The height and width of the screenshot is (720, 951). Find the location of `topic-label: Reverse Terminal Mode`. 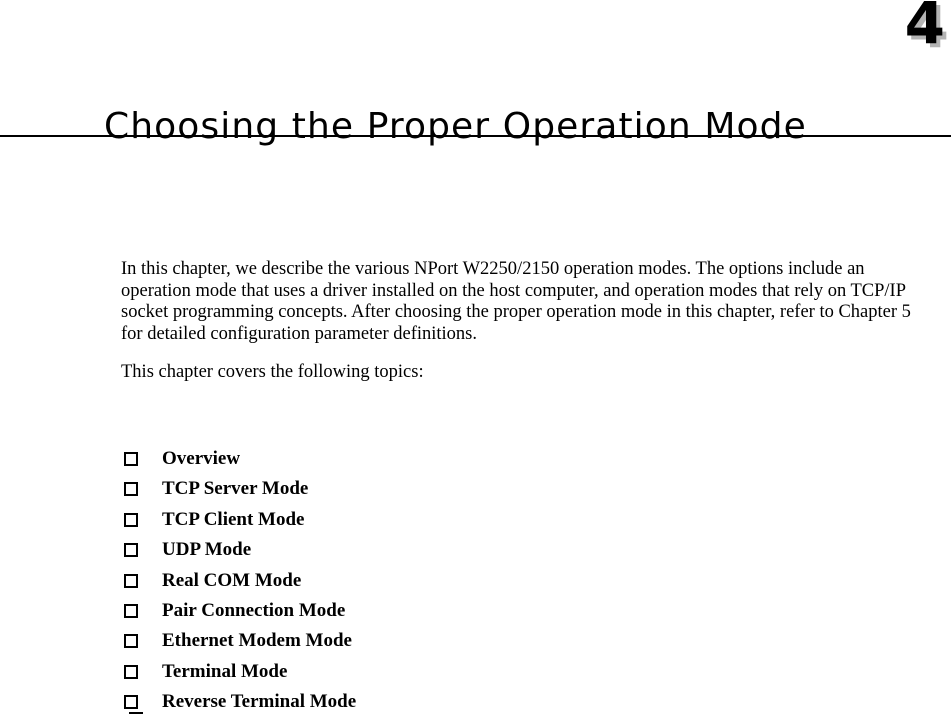

topic-label: Reverse Terminal Mode is located at coordinates (259, 702).